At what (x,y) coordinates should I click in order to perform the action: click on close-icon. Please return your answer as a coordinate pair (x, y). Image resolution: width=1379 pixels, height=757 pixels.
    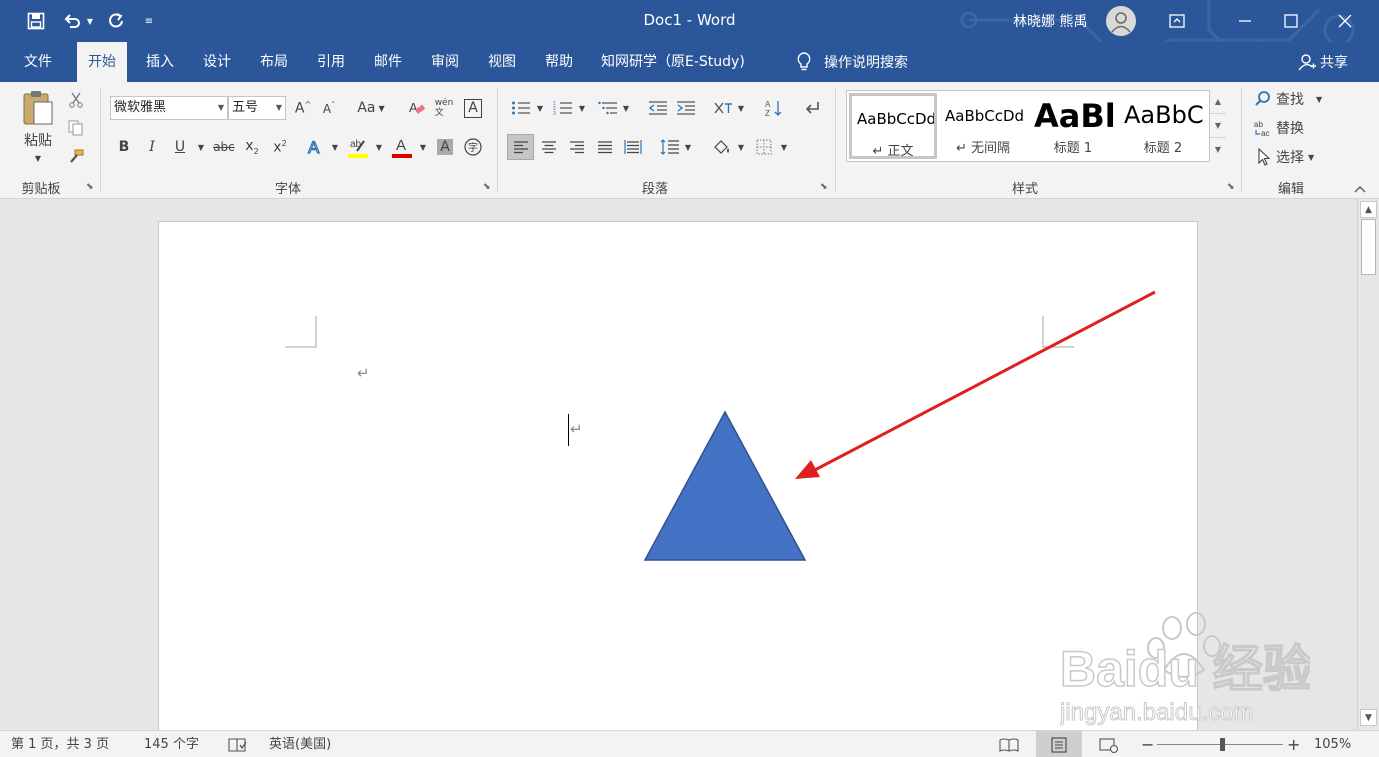
    Looking at the image, I should click on (1345, 21).